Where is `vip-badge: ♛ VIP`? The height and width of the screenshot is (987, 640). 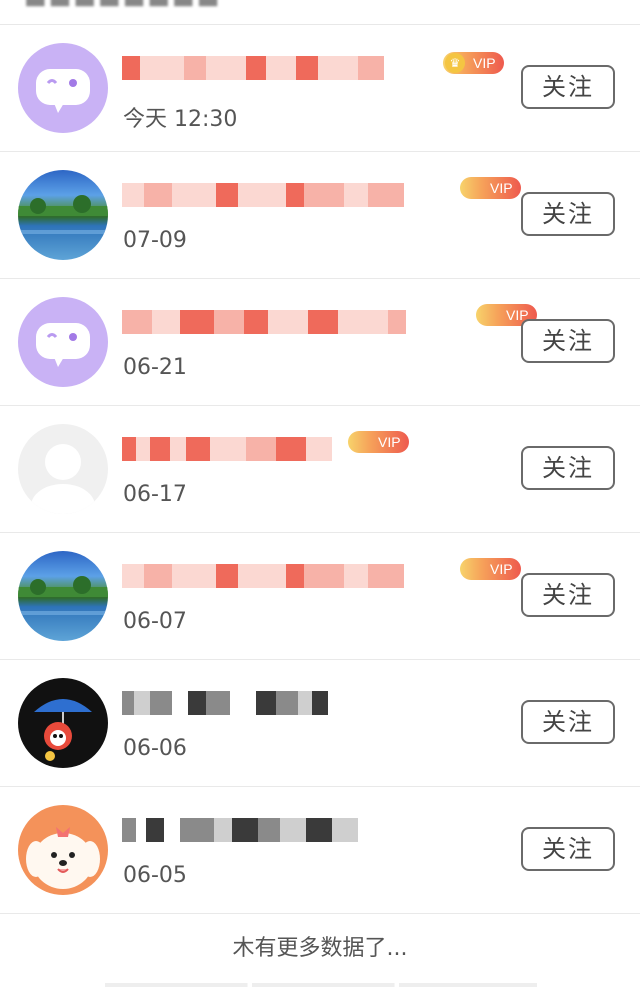
vip-badge: ♛ VIP is located at coordinates (473, 63).